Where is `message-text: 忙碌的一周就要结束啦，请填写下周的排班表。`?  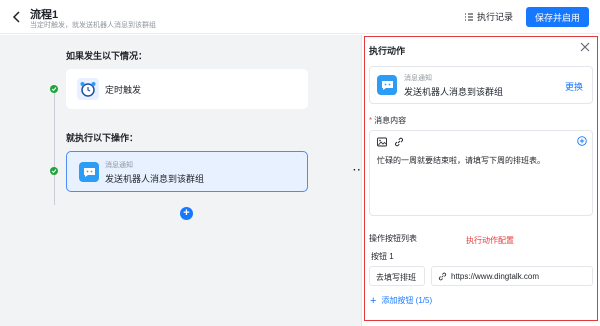 message-text: 忙碌的一周就要结束啦，请填写下周的排班表。 is located at coordinates (461, 160).